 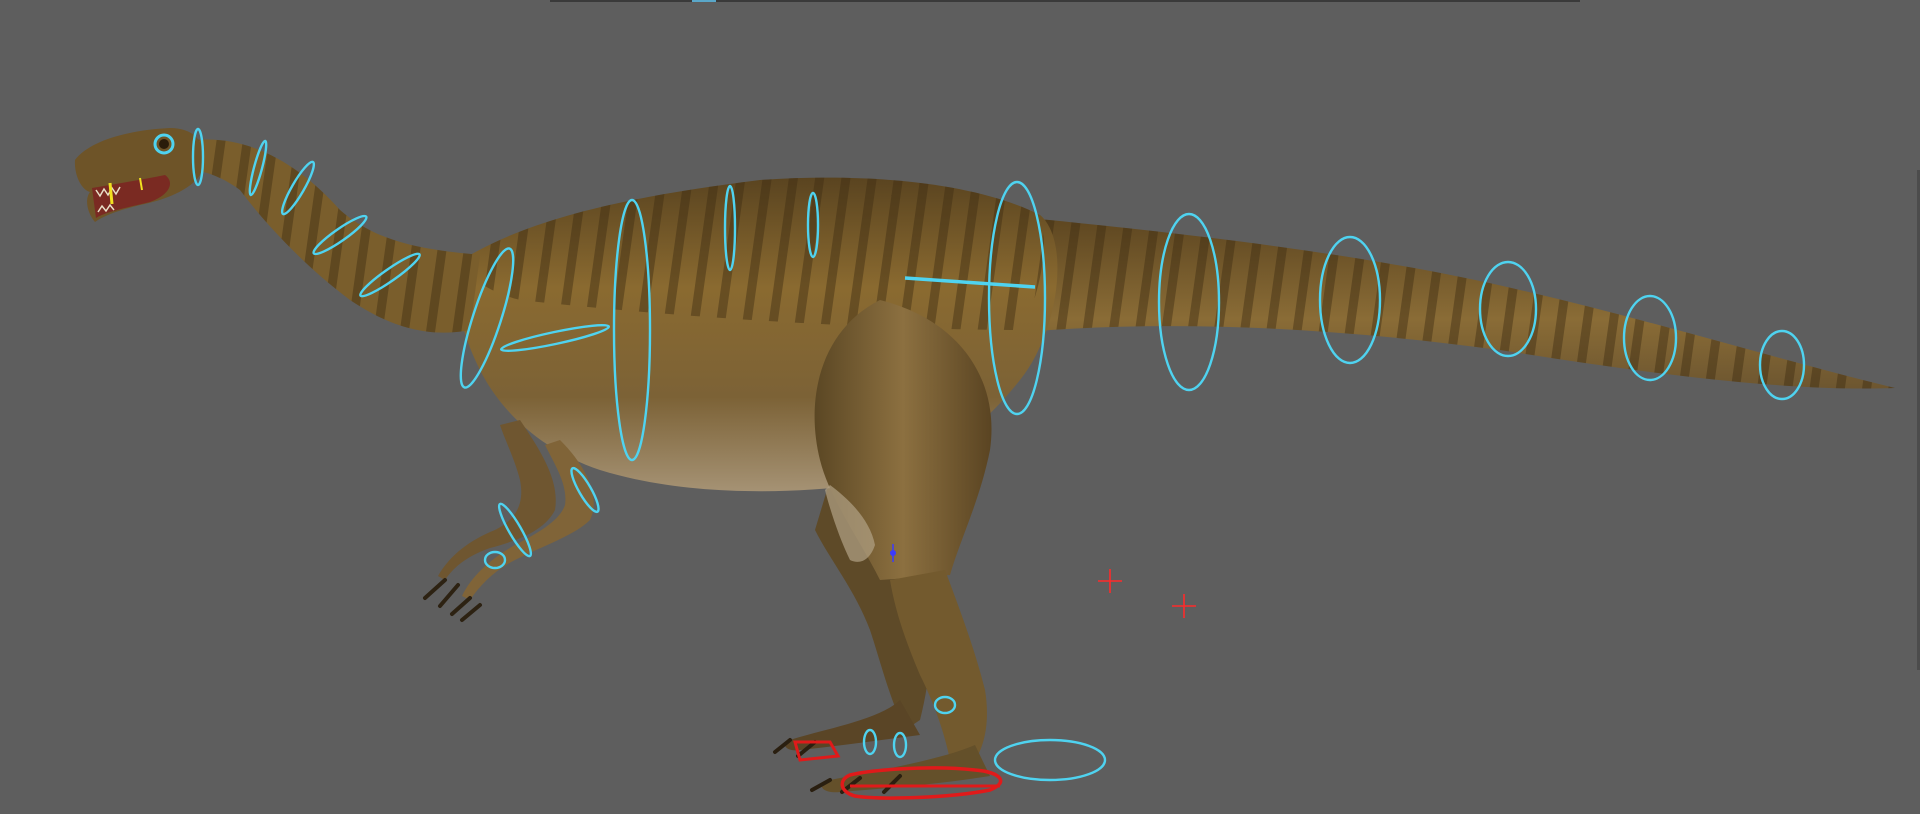 What do you see at coordinates (164, 144) in the screenshot?
I see `eye` at bounding box center [164, 144].